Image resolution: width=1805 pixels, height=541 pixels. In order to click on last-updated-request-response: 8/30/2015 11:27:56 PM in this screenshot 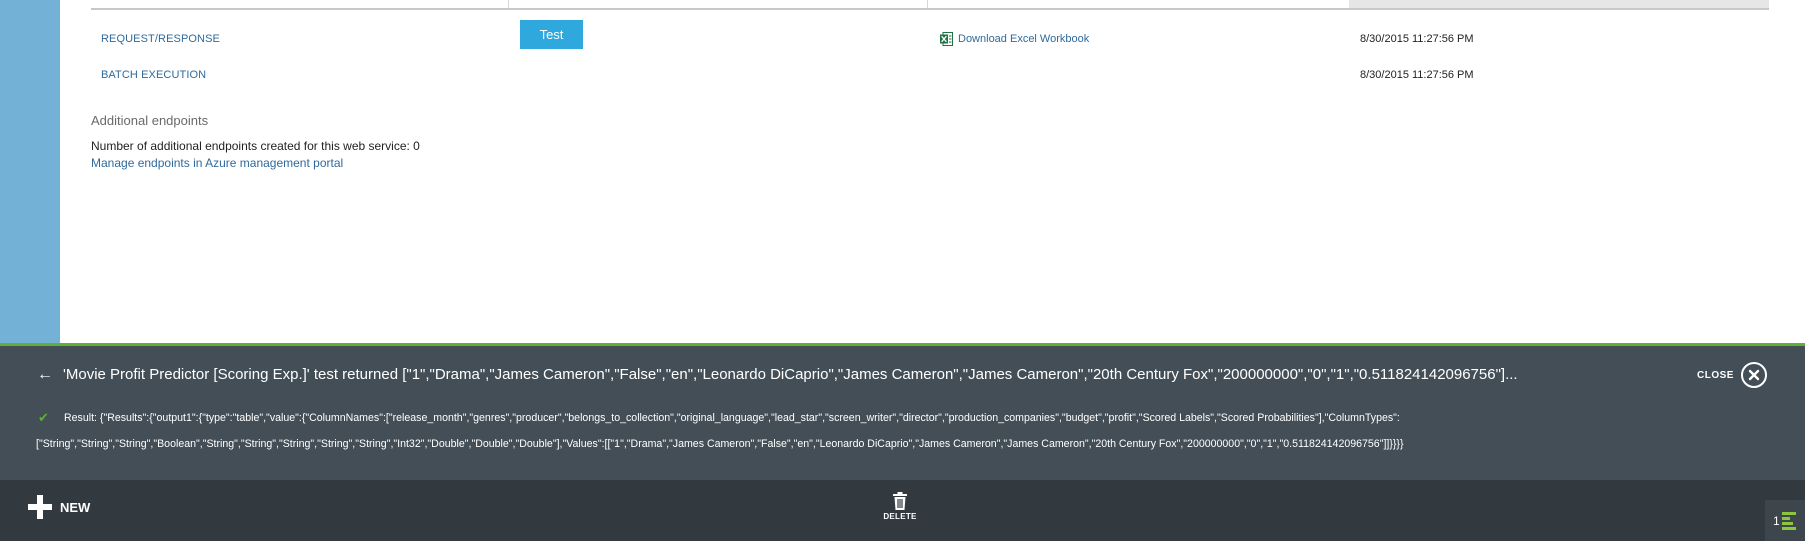, I will do `click(1417, 39)`.